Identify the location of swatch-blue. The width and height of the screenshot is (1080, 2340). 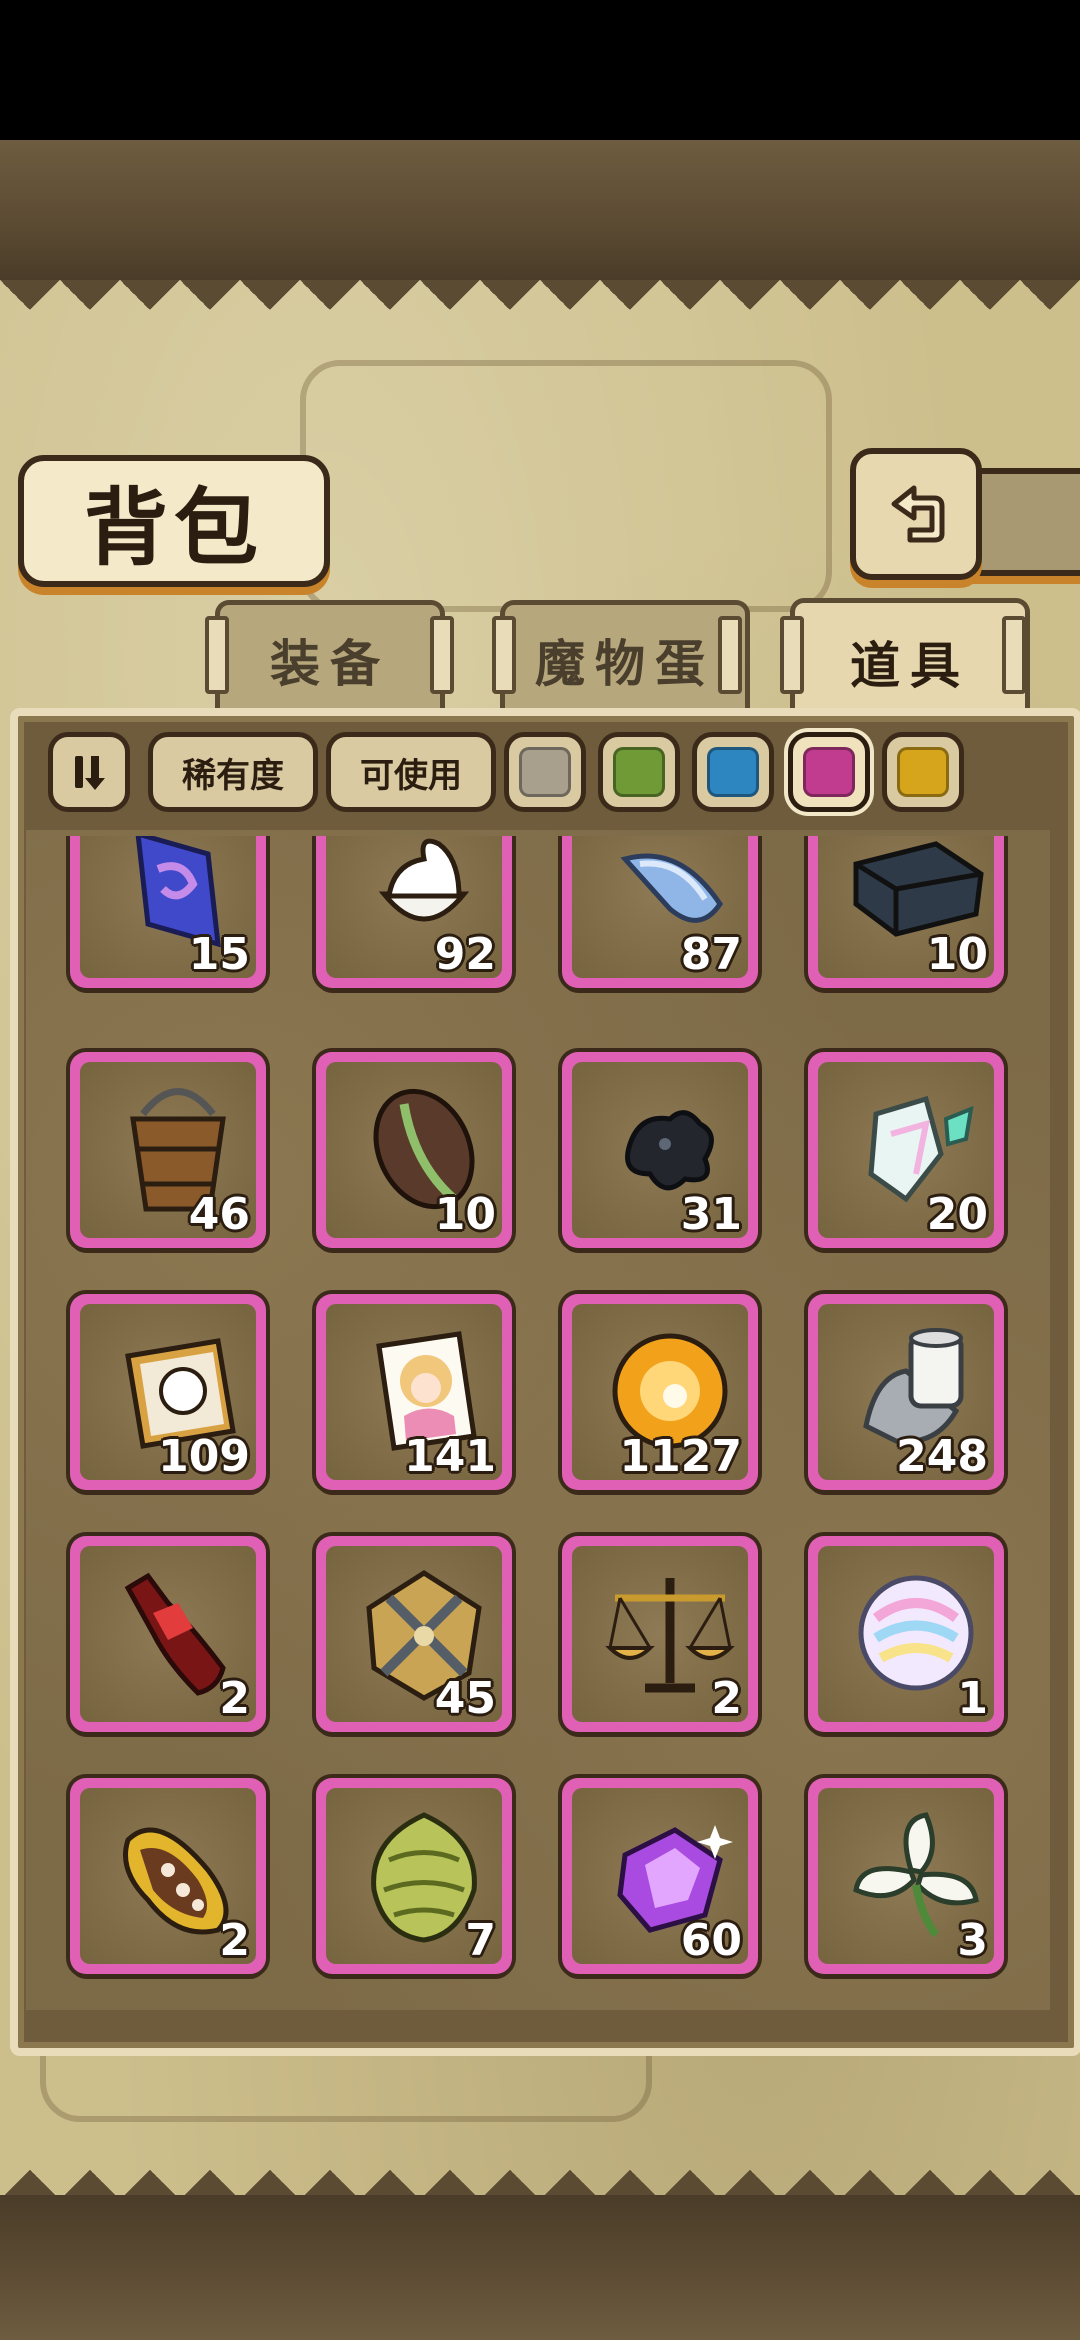
(733, 772).